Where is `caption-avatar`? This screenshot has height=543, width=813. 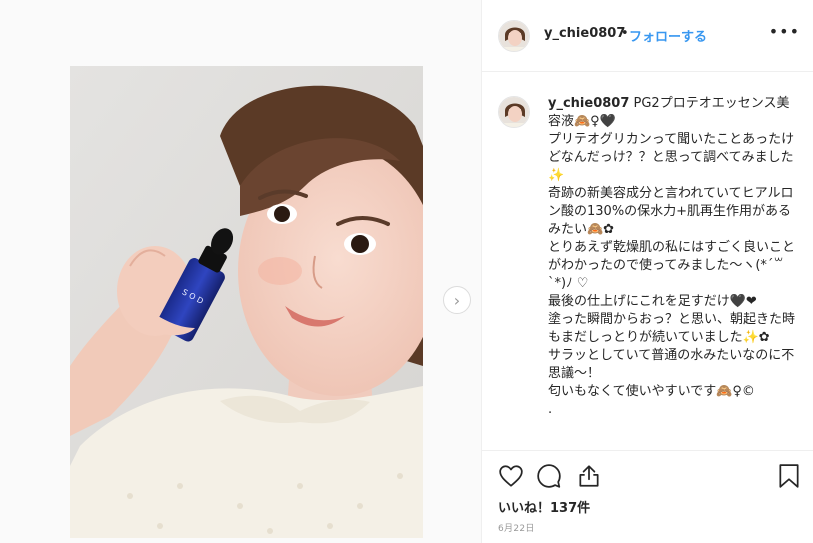
caption-avatar is located at coordinates (514, 112).